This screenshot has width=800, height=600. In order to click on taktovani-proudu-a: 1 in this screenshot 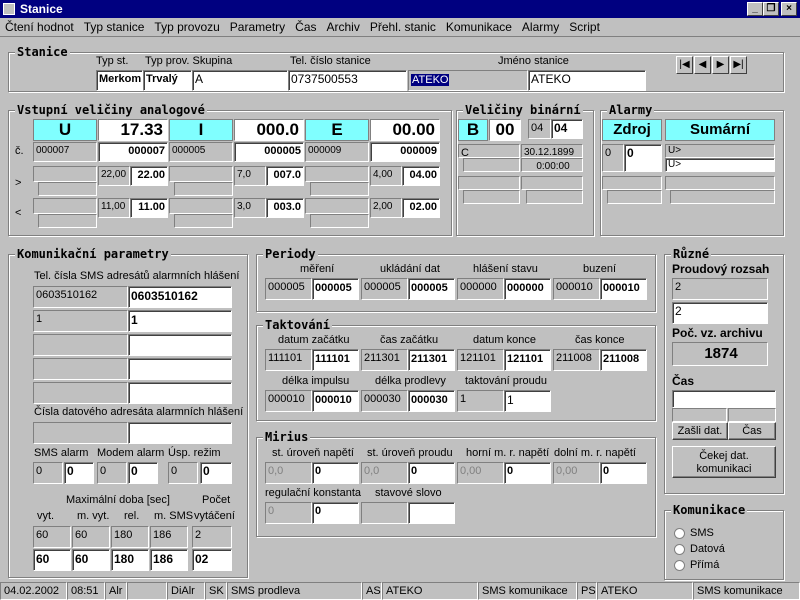, I will do `click(480, 401)`.